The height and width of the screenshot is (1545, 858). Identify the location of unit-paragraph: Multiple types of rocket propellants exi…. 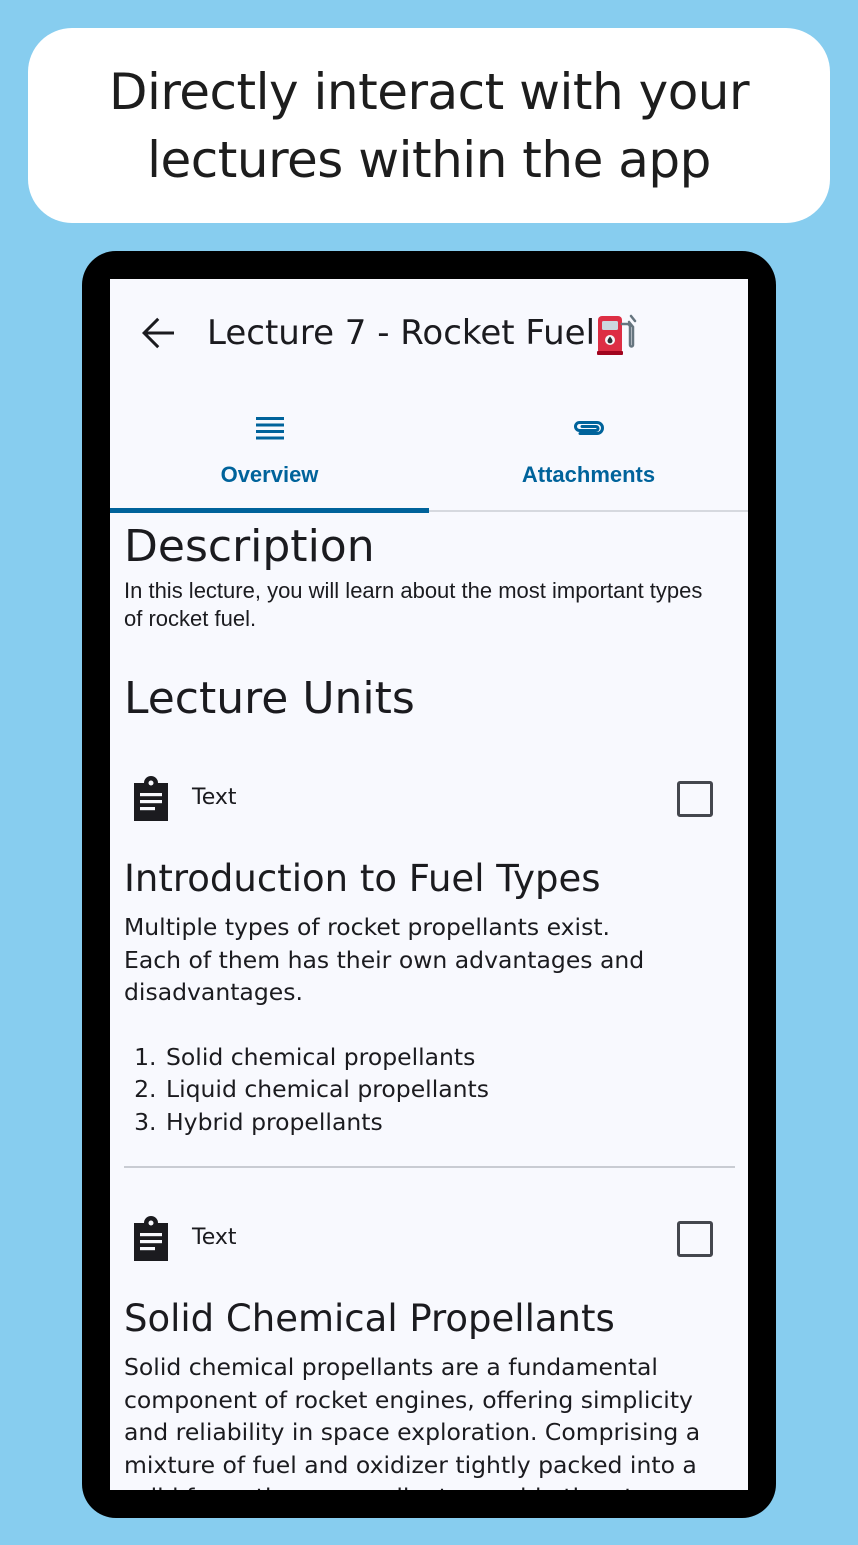
(367, 927).